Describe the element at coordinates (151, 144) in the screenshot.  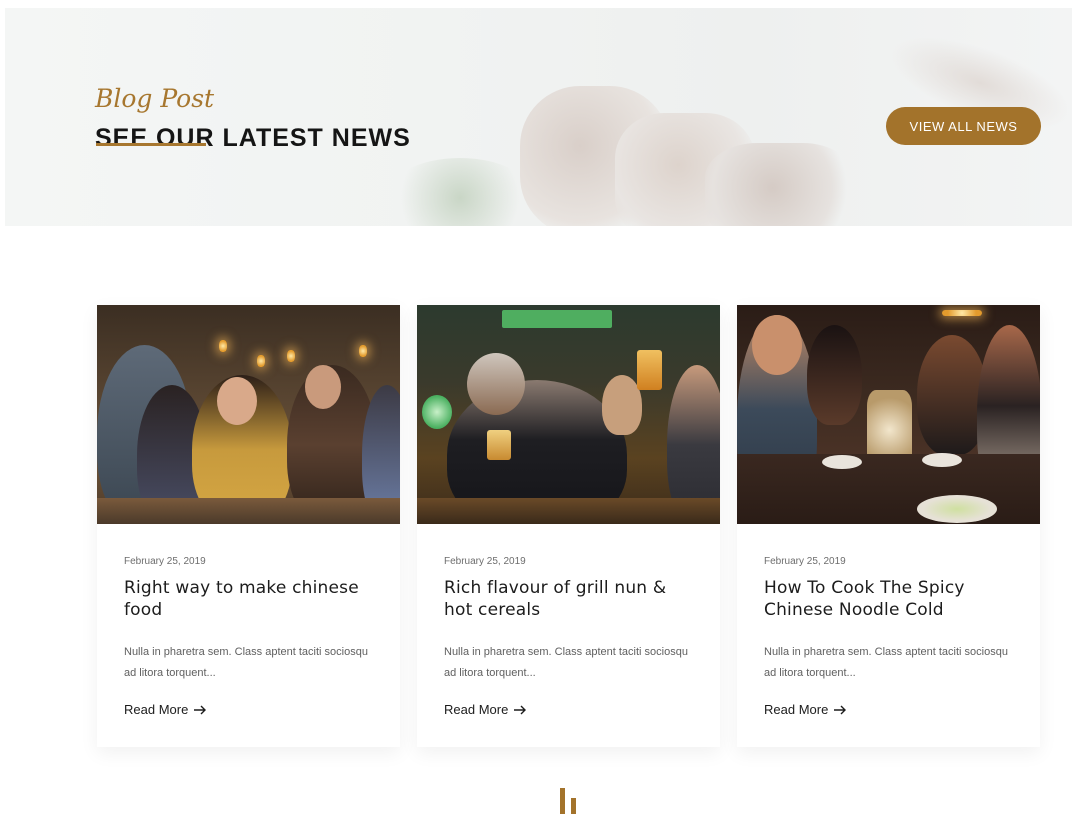
I see `title-underline` at that location.